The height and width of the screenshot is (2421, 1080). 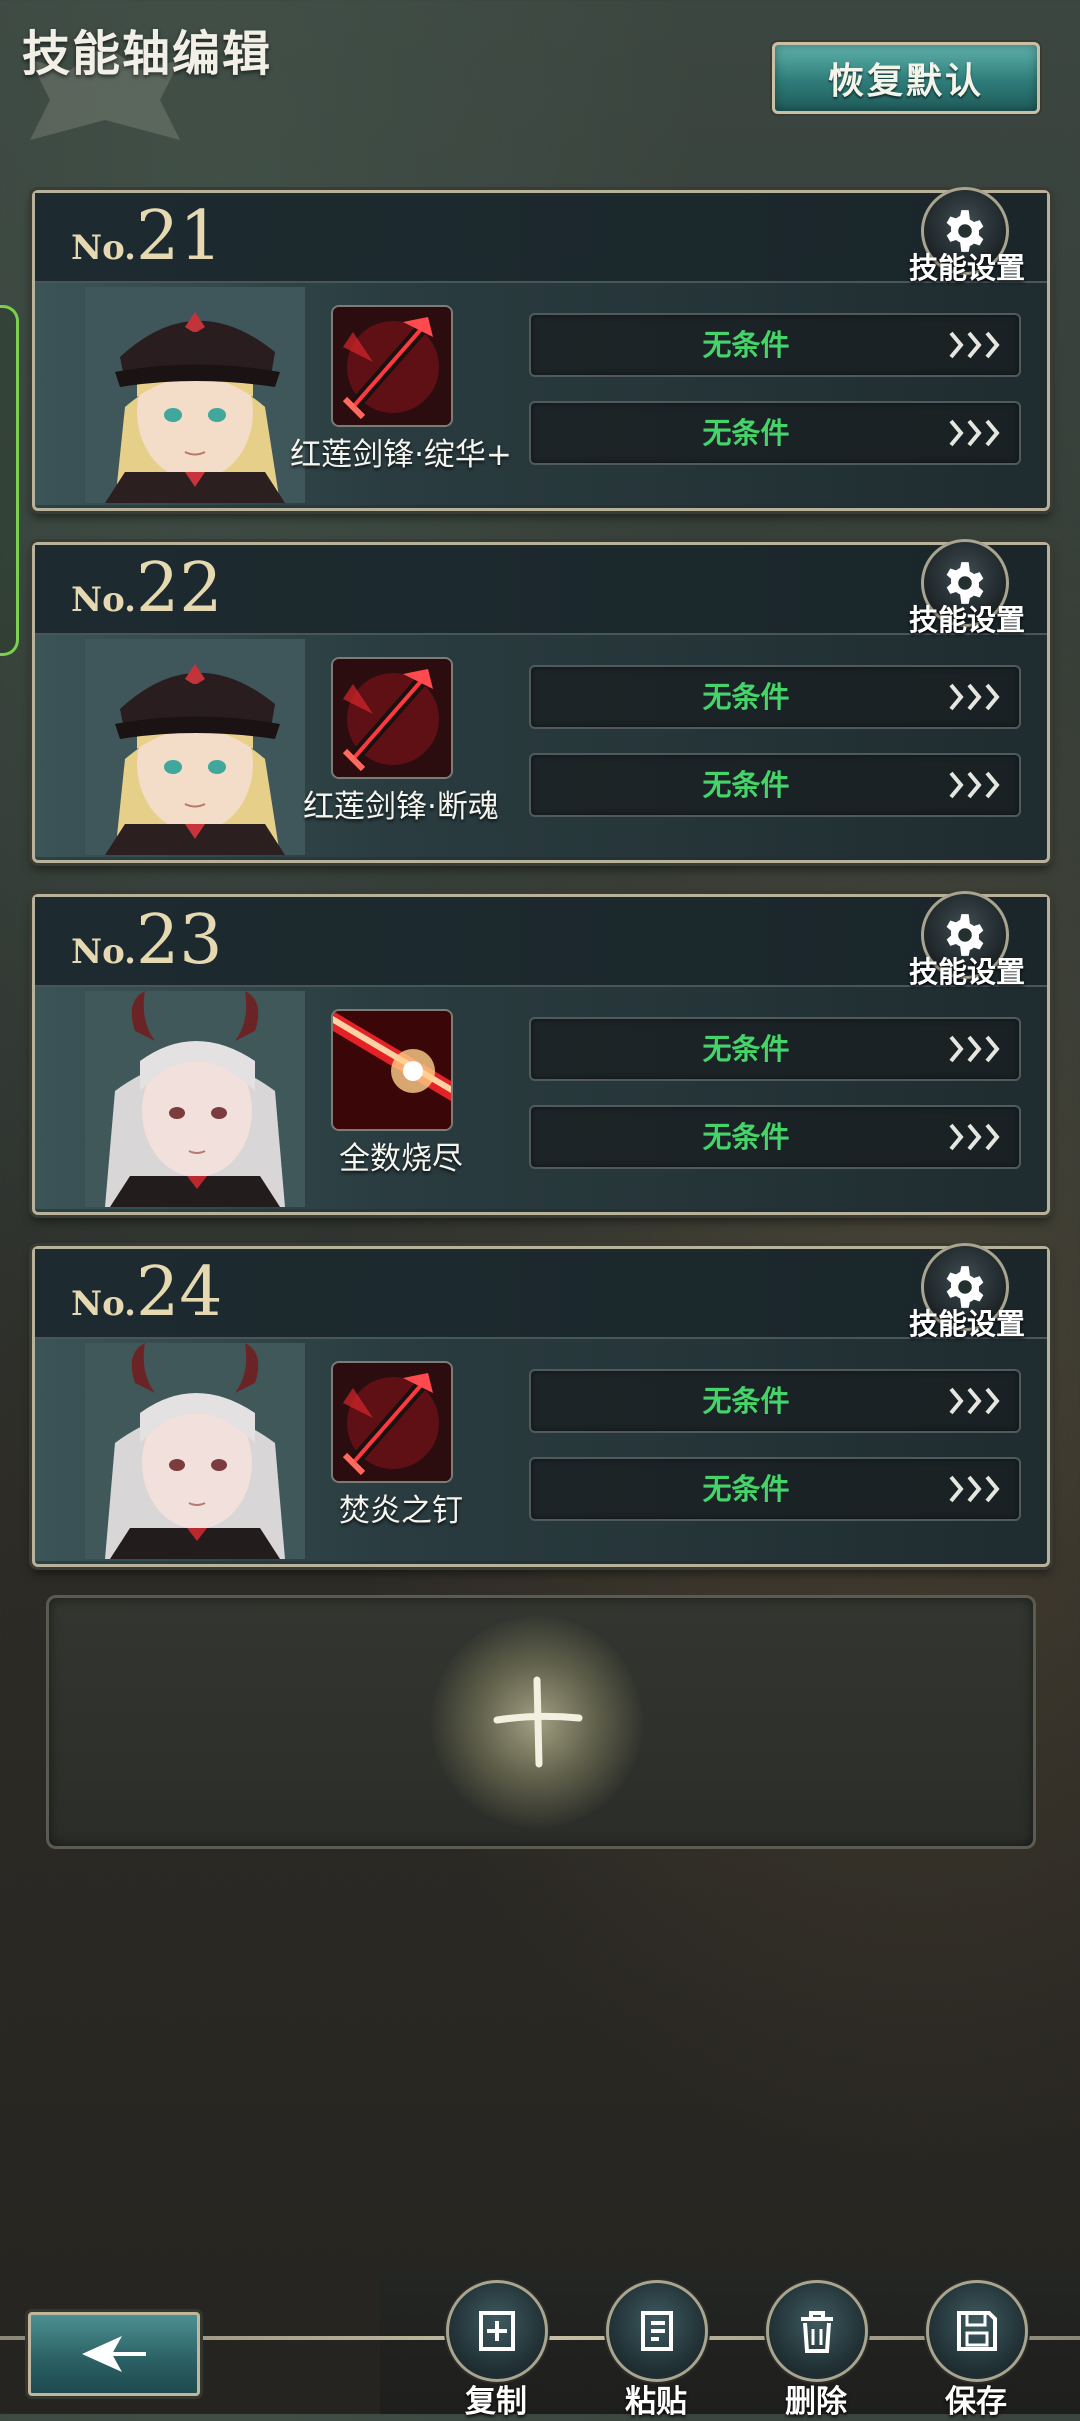 I want to click on copy-icon-wrap, so click(x=497, y=2331).